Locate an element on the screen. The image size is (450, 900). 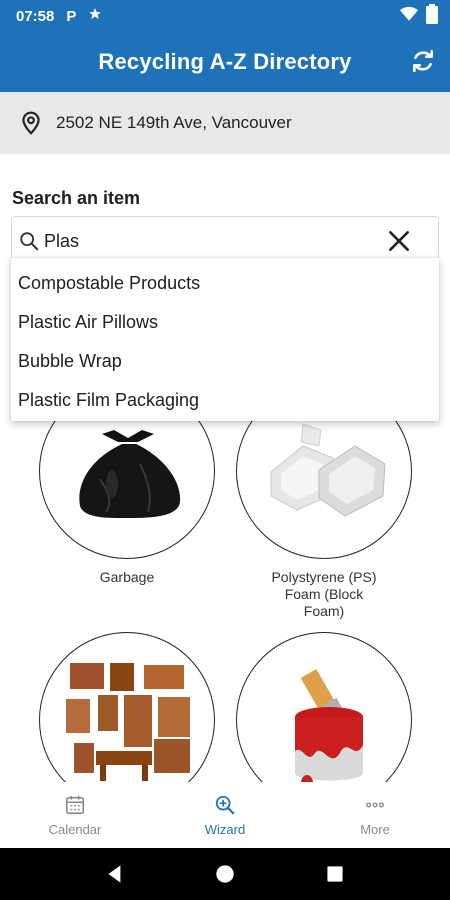
tab-calendar: Calendar is located at coordinates (75, 815).